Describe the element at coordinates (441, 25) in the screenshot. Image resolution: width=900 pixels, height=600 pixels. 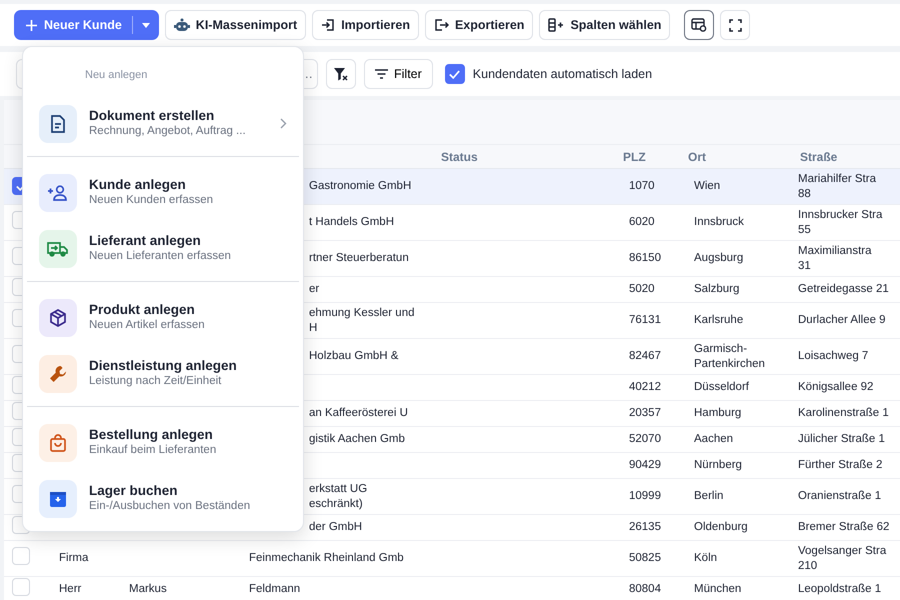
I see `export-icon` at that location.